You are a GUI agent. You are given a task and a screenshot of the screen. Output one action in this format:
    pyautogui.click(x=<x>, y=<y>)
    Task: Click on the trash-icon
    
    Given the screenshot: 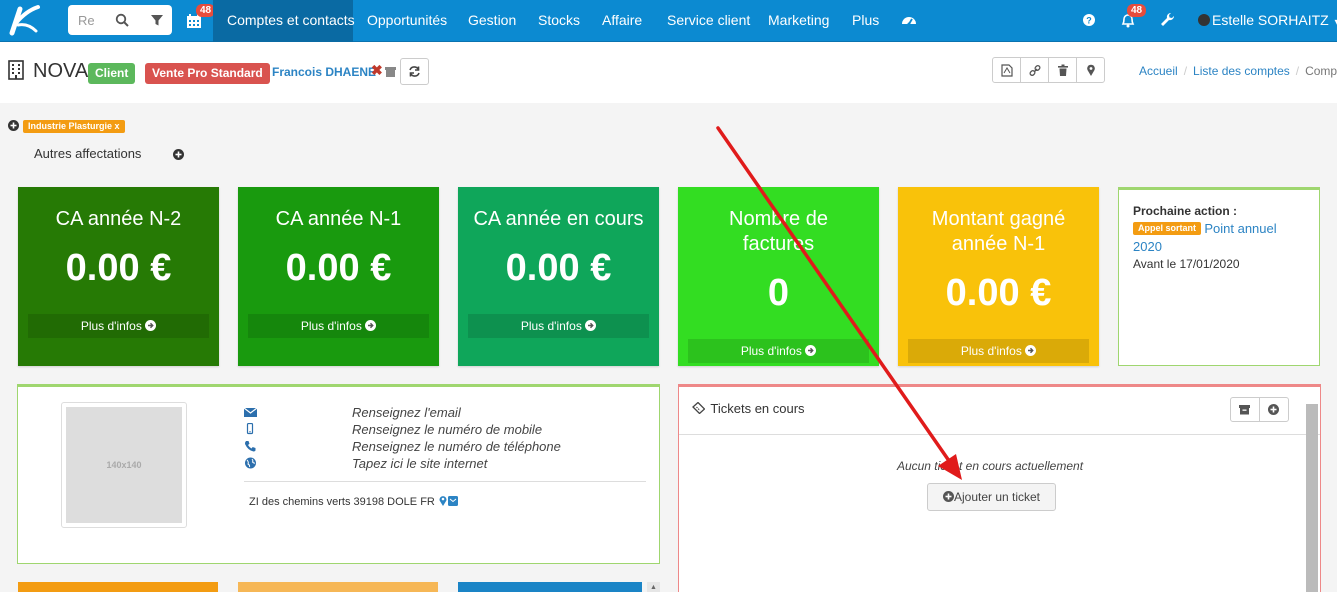 What is the action you would take?
    pyautogui.click(x=1063, y=70)
    